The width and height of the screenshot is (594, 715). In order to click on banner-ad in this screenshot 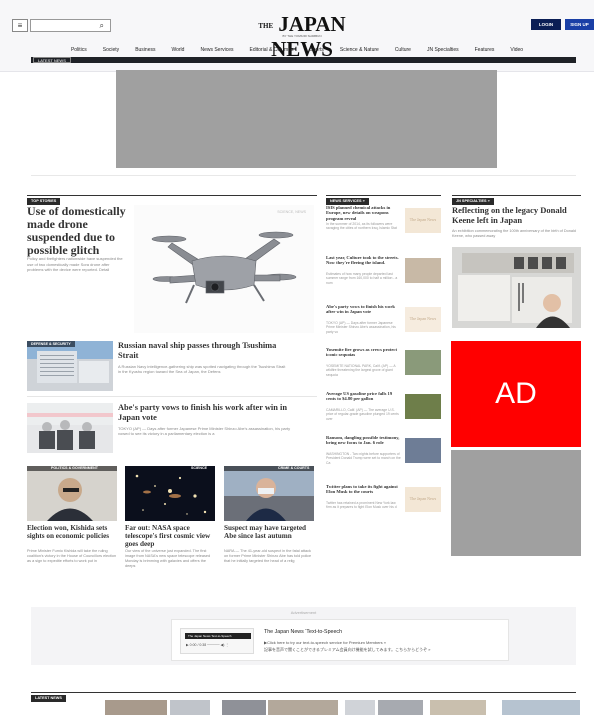, I will do `click(306, 119)`.